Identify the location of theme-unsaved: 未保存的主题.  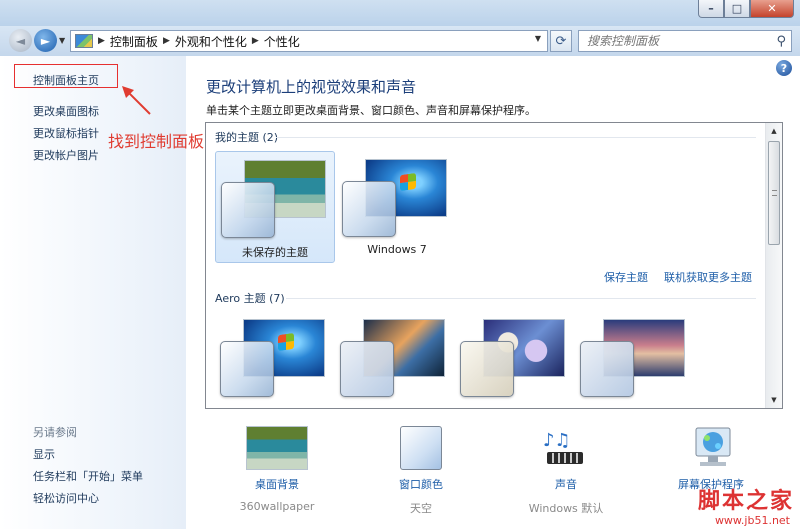
(275, 207).